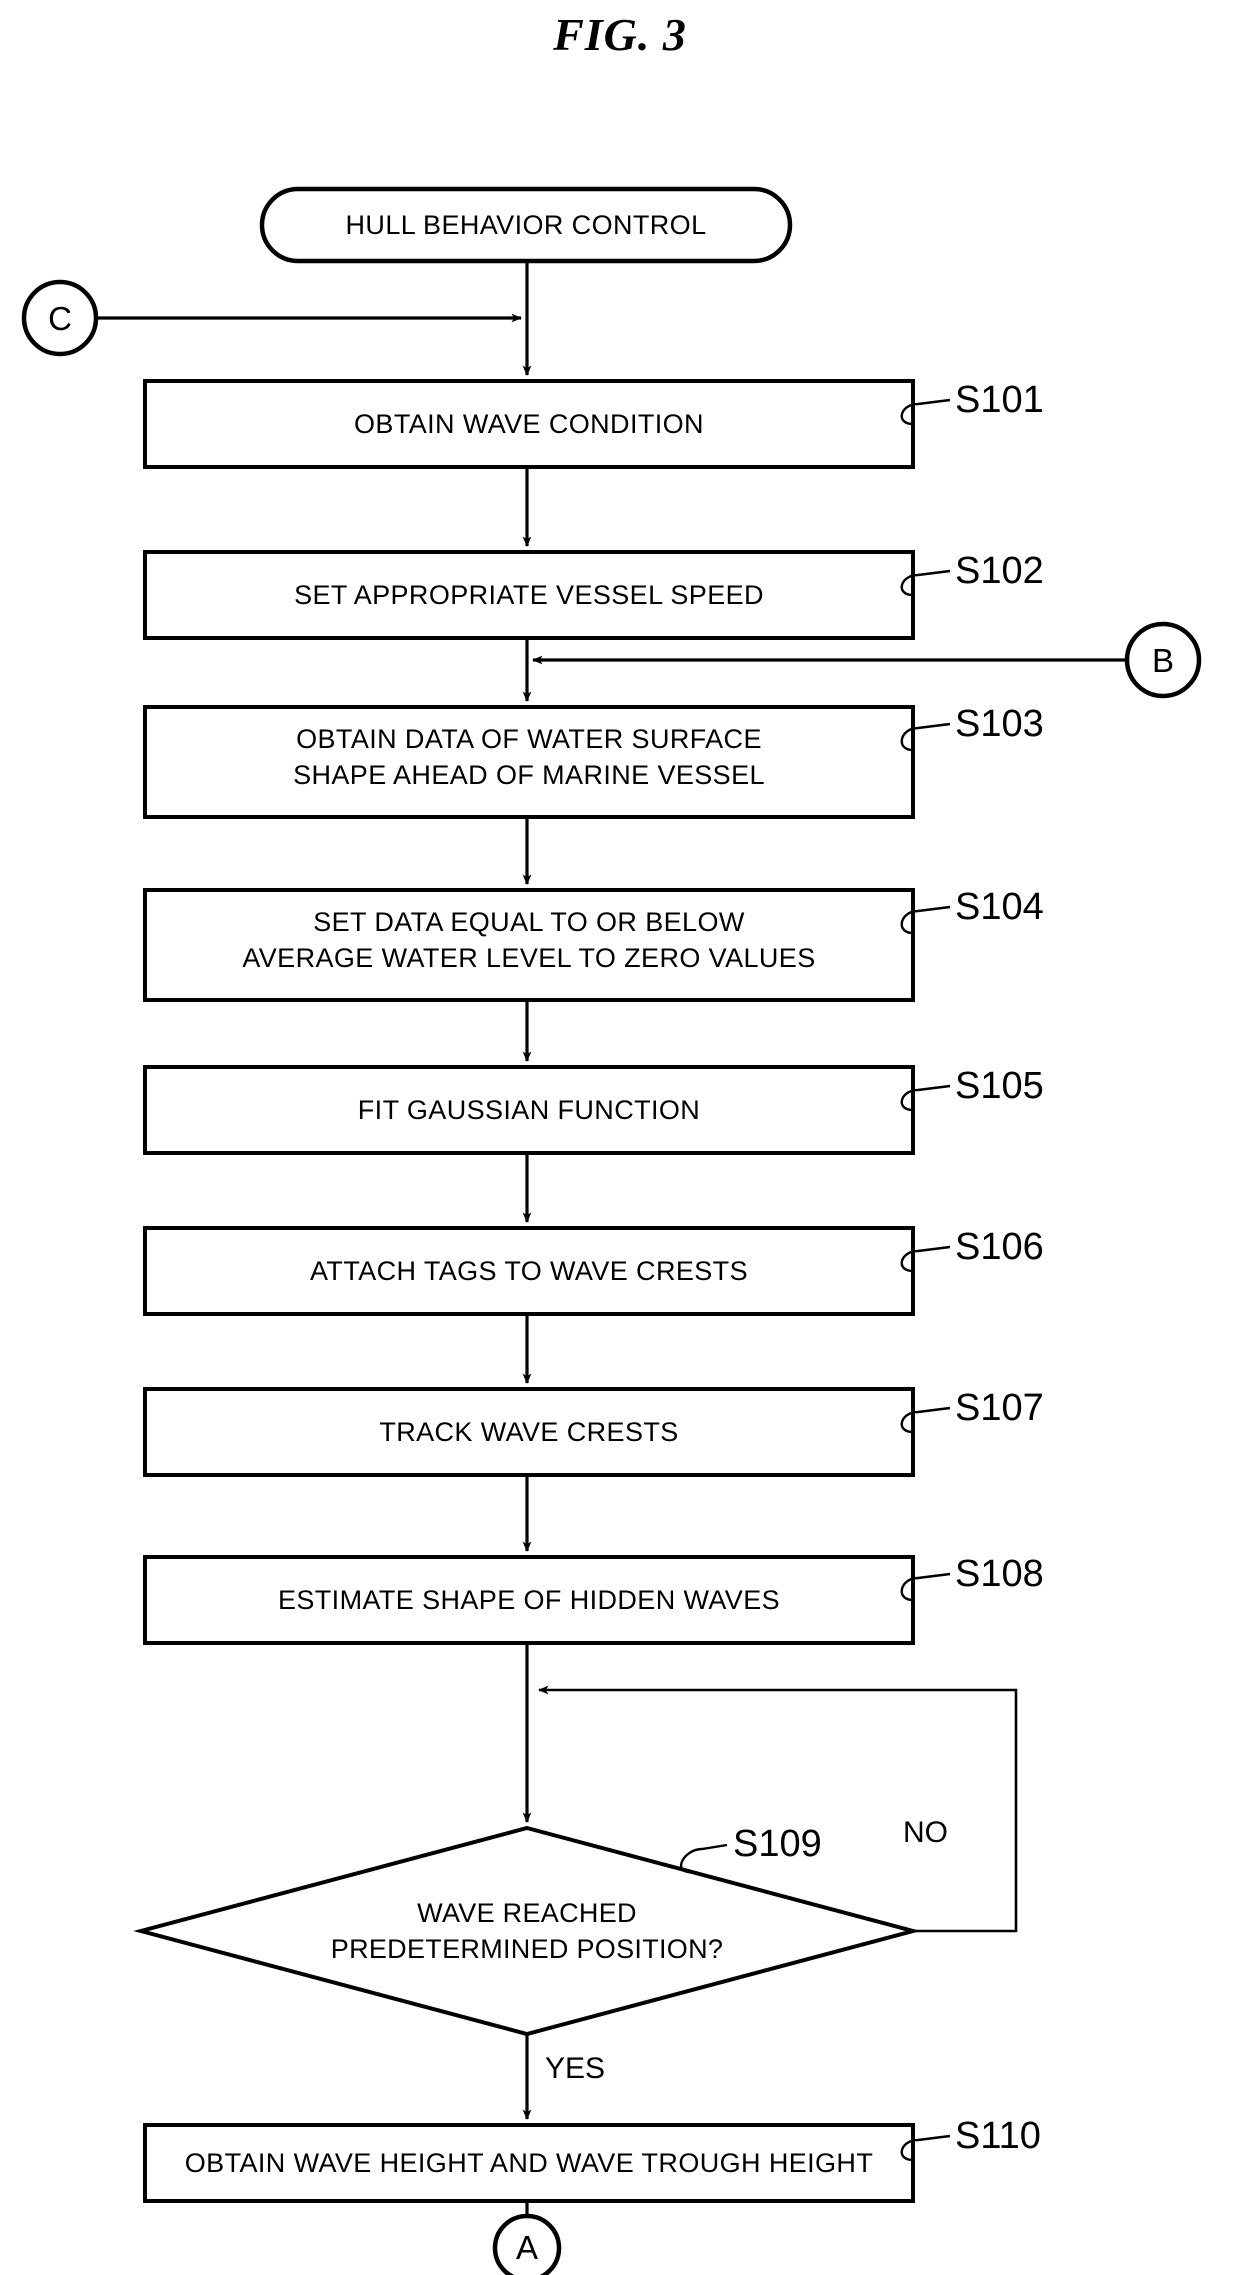  I want to click on yes-branch-label: YES, so click(575, 2068).